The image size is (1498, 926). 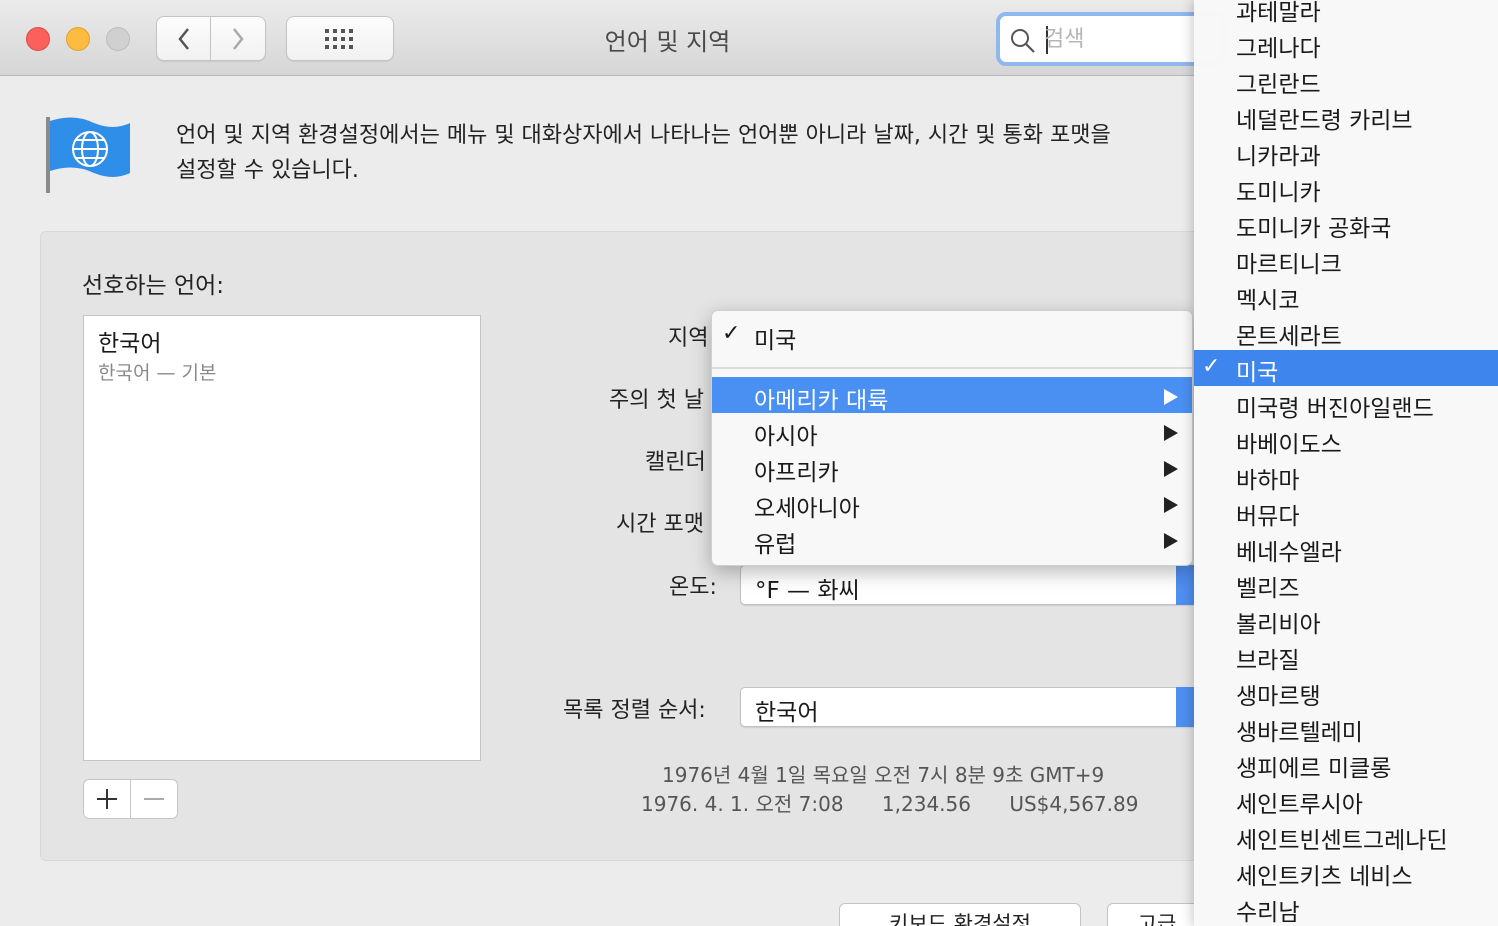 I want to click on country-menu-item: 네덜란드령 카리브, so click(x=1346, y=116).